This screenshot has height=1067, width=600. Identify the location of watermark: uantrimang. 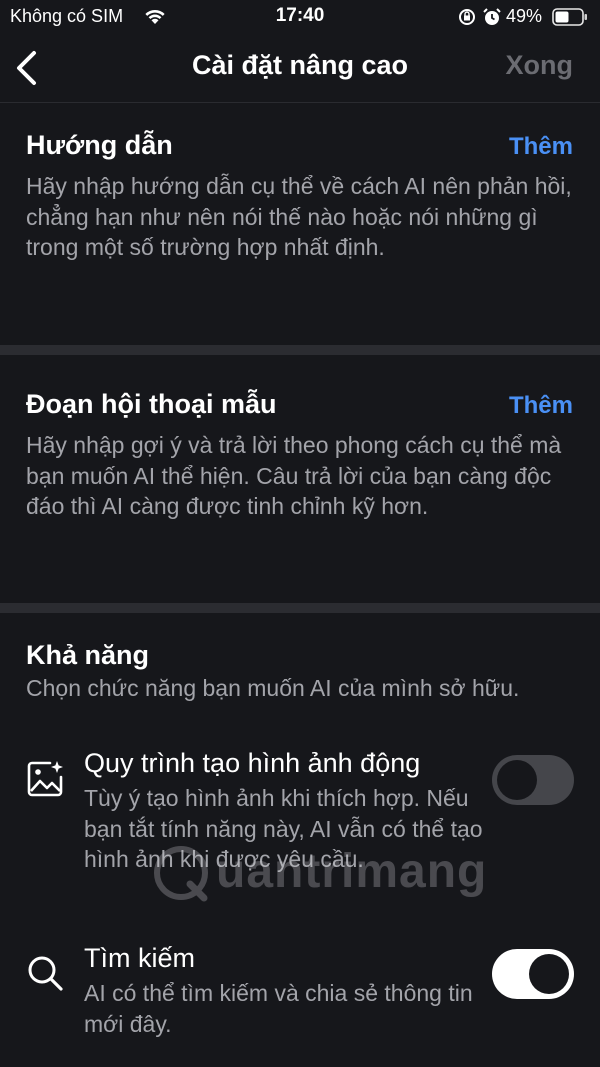
(325, 873).